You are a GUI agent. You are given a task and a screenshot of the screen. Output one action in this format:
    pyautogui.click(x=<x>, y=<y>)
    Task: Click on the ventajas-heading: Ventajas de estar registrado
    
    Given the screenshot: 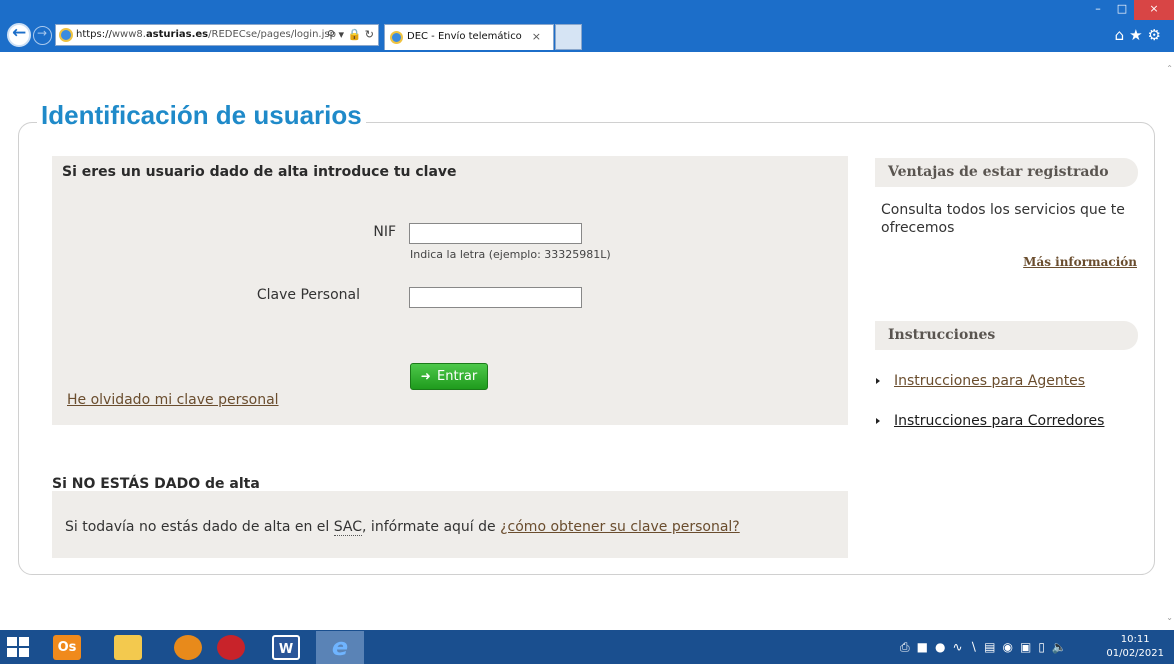 What is the action you would take?
    pyautogui.click(x=1006, y=172)
    